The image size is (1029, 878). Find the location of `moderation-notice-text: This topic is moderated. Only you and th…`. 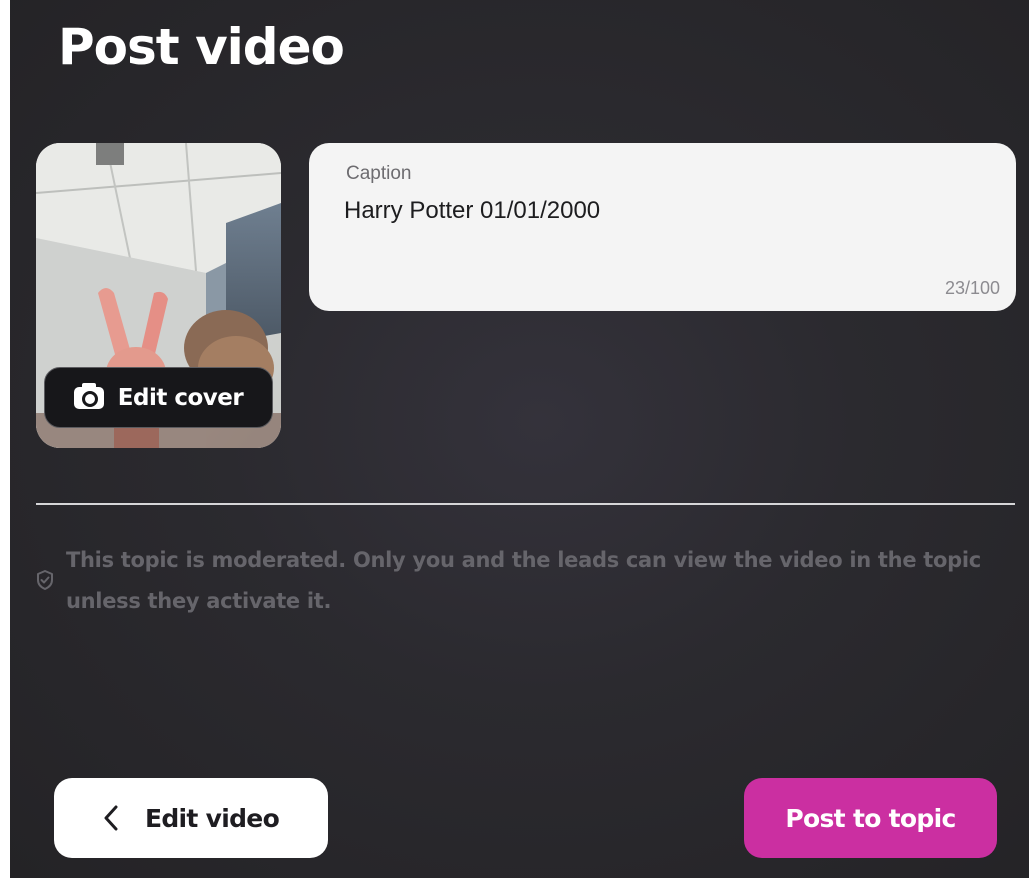

moderation-notice-text: This topic is moderated. Only you and th… is located at coordinates (523, 580).